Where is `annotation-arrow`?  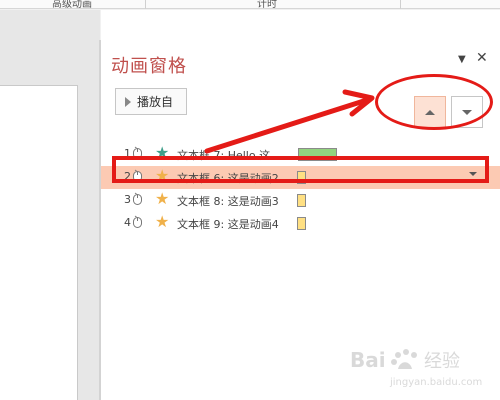 annotation-arrow is located at coordinates (289, 121).